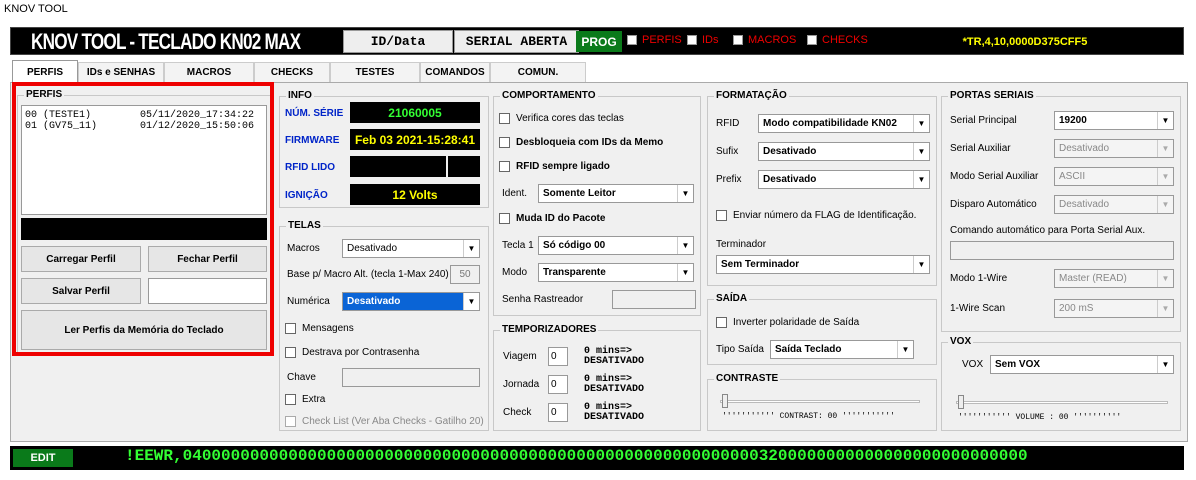  I want to click on volume-slider, so click(1062, 403).